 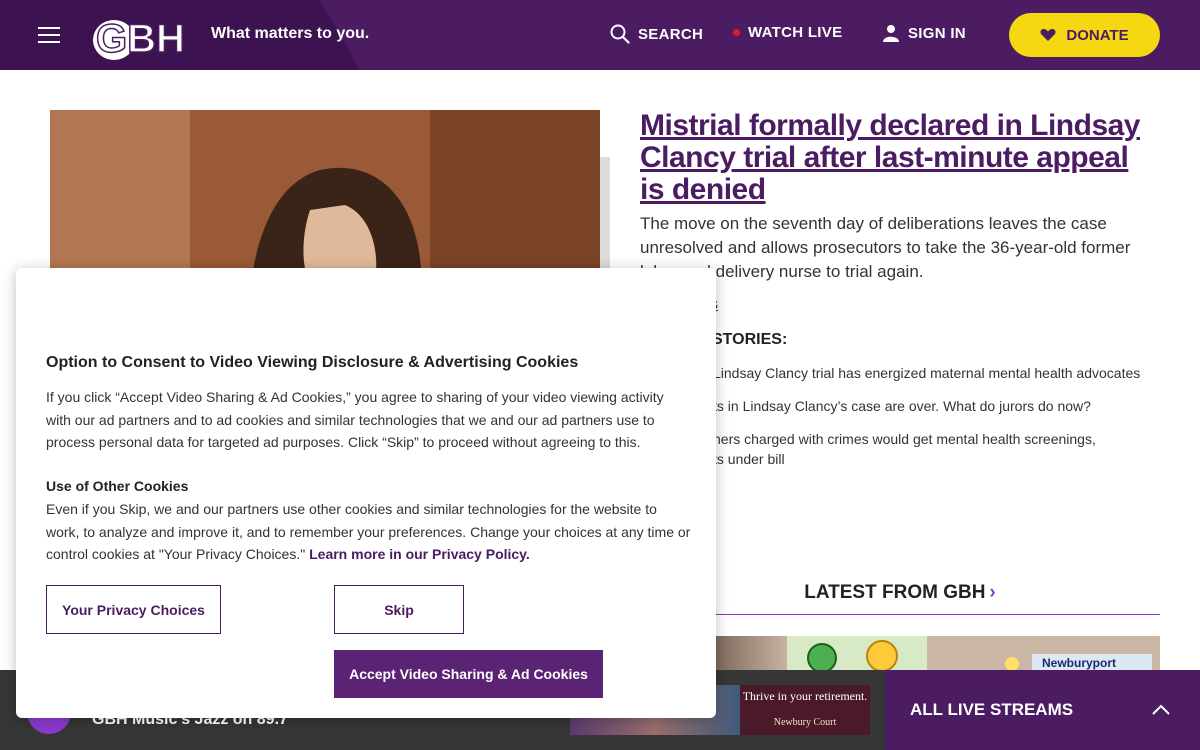 I want to click on privacy-choices-button: Your Privacy Choices, so click(x=133, y=609).